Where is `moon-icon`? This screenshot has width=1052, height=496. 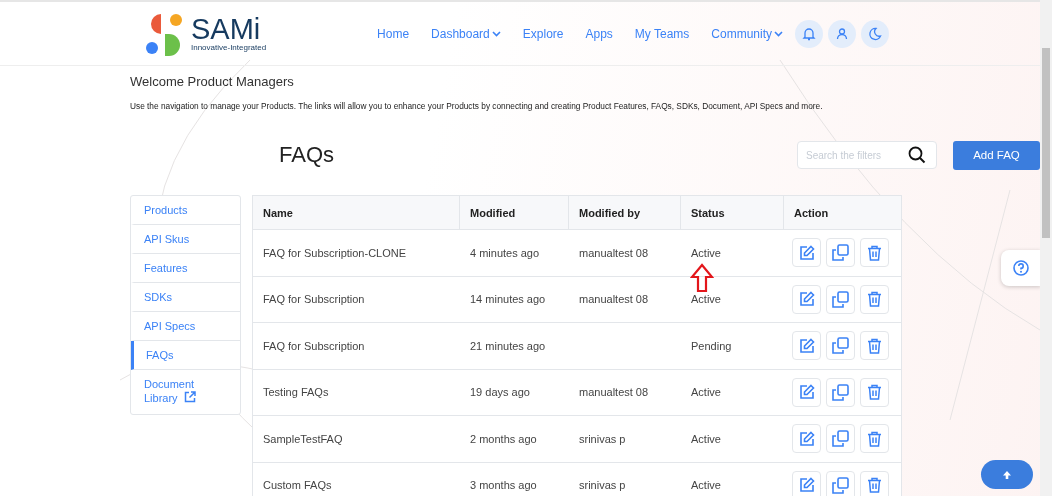 moon-icon is located at coordinates (875, 33).